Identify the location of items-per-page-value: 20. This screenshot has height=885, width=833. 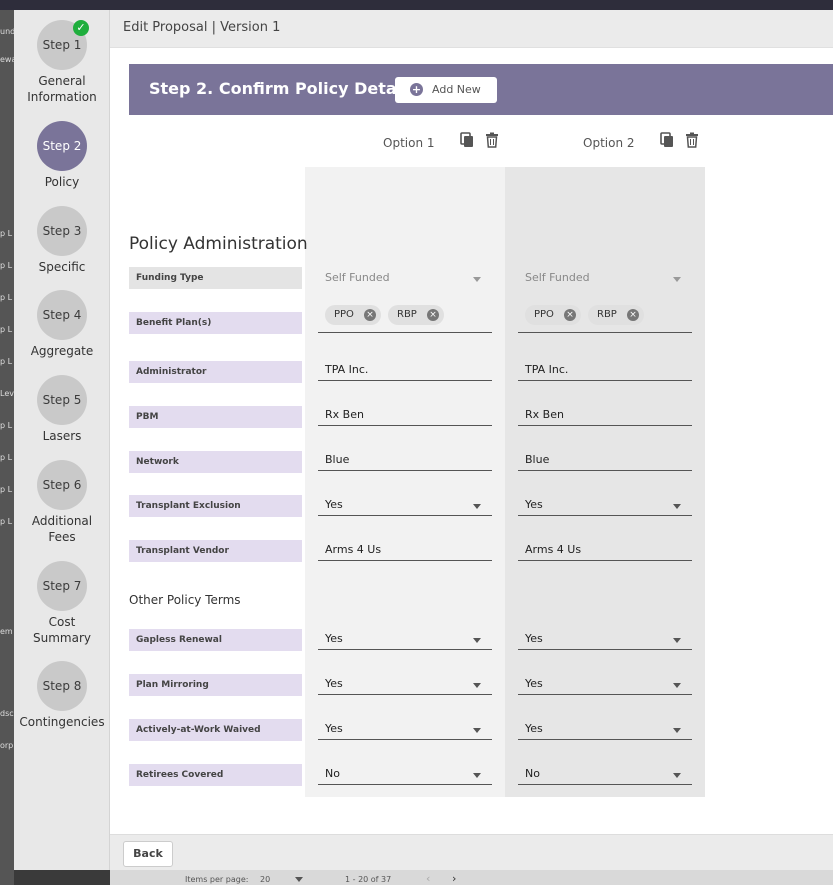
(265, 879).